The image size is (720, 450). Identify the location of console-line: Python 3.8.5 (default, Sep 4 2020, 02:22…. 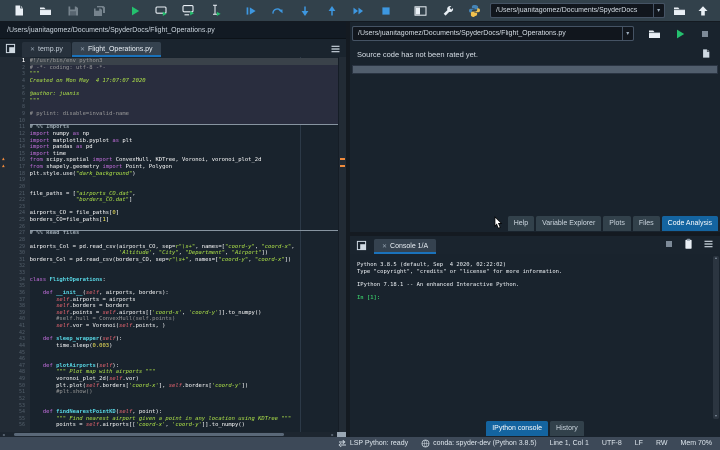
(432, 265).